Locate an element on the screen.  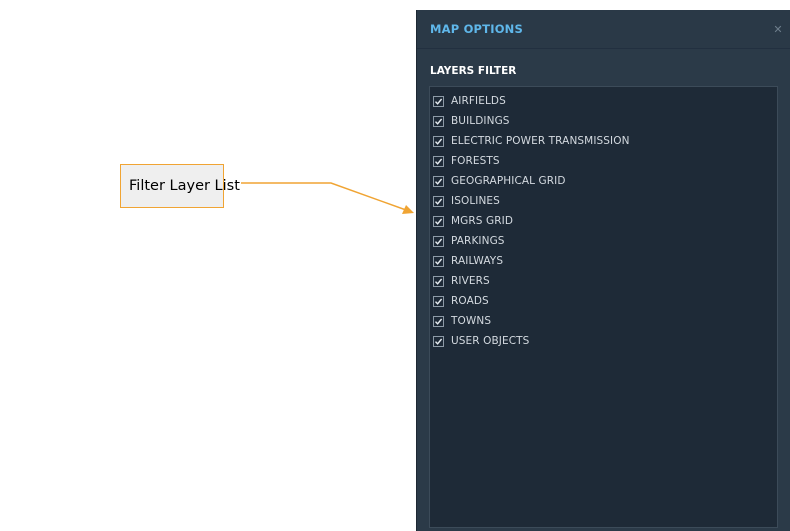
layer-item: ROADS is located at coordinates (603, 301).